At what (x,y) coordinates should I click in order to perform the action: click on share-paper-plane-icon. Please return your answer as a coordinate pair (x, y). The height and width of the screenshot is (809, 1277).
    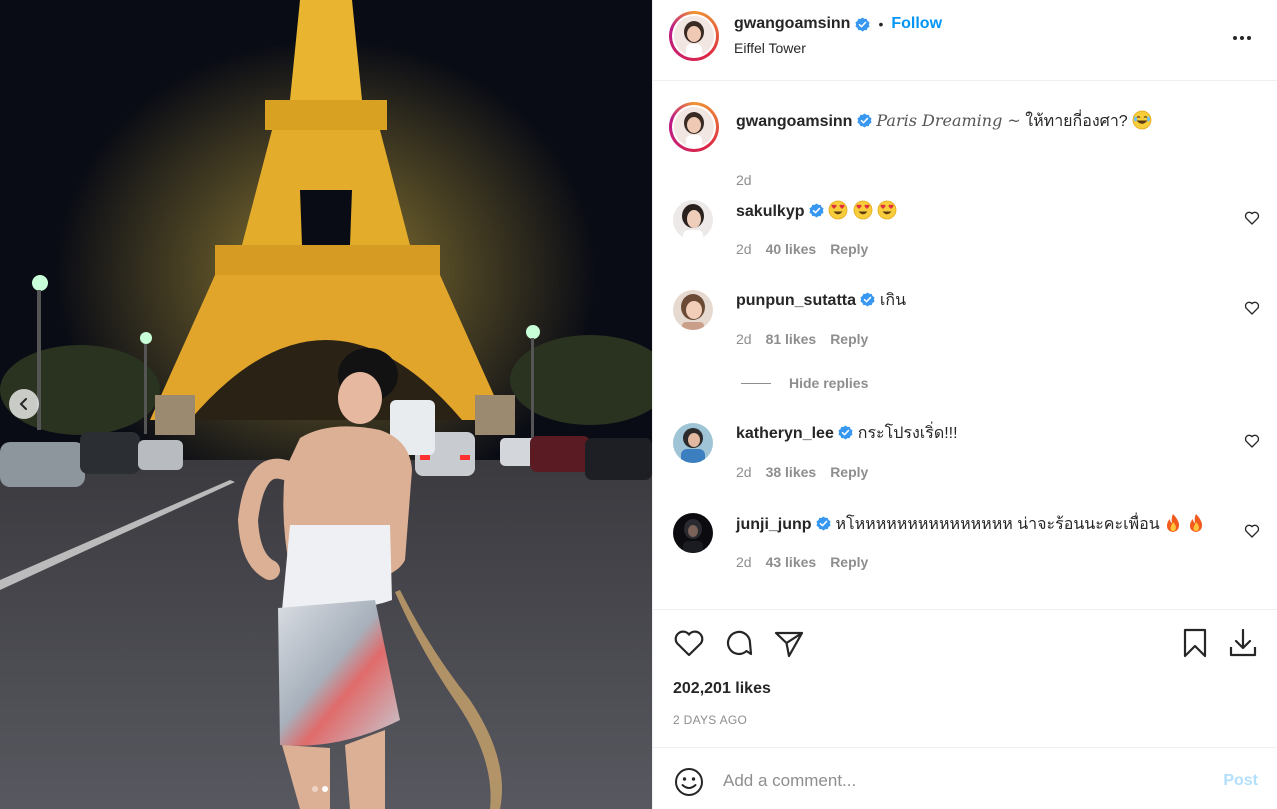
    Looking at the image, I should click on (789, 643).